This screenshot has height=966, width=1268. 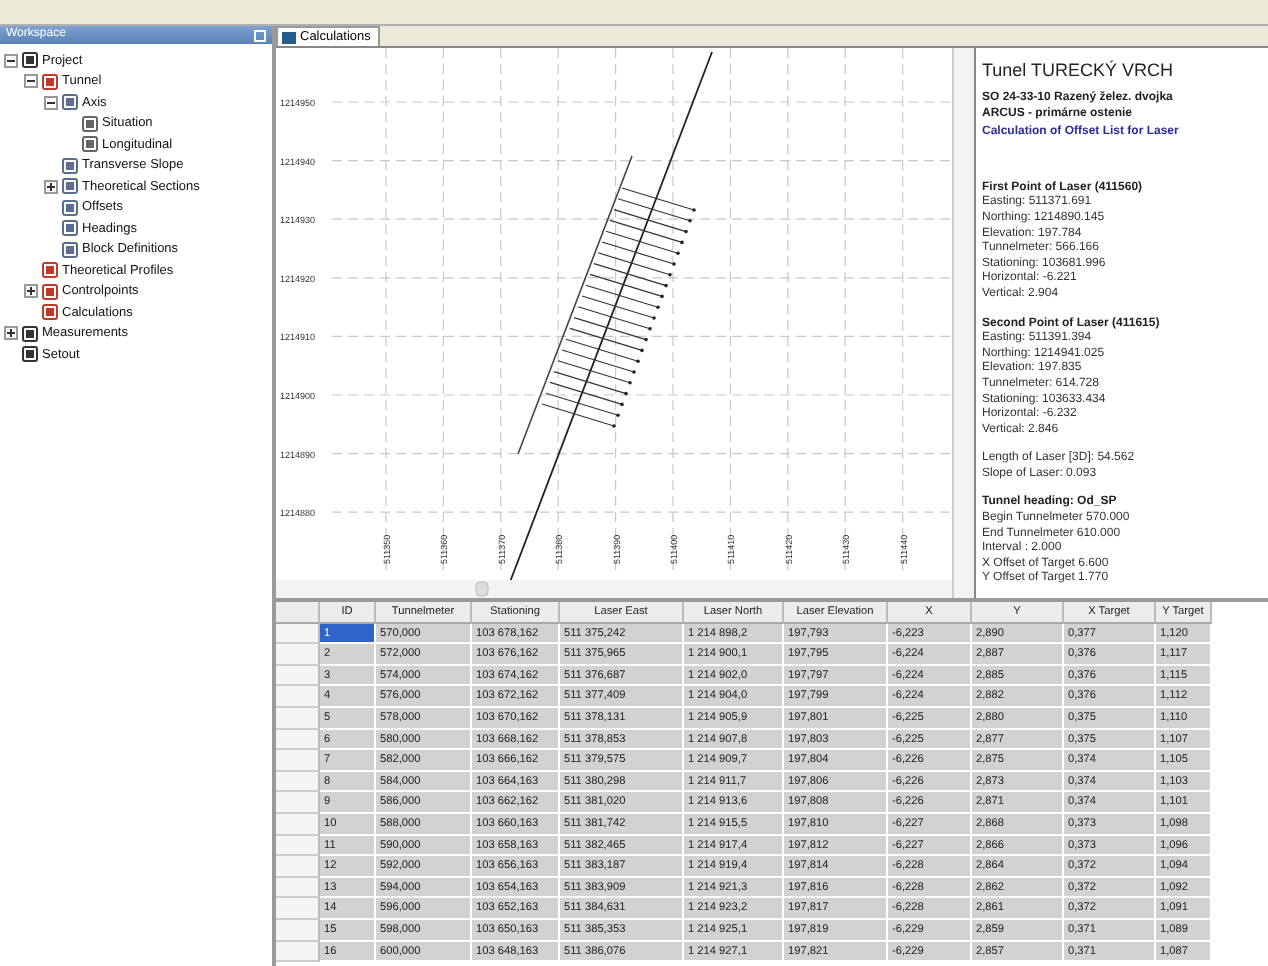 I want to click on header-corner, so click(x=298, y=613).